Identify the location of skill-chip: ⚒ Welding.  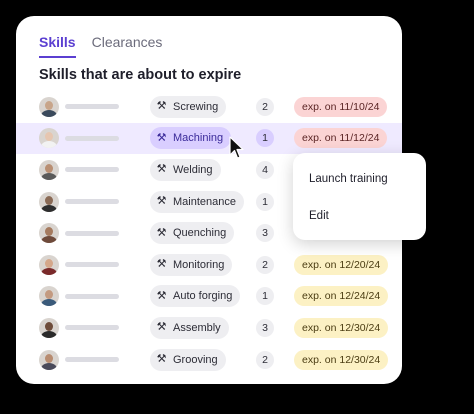
(185, 169).